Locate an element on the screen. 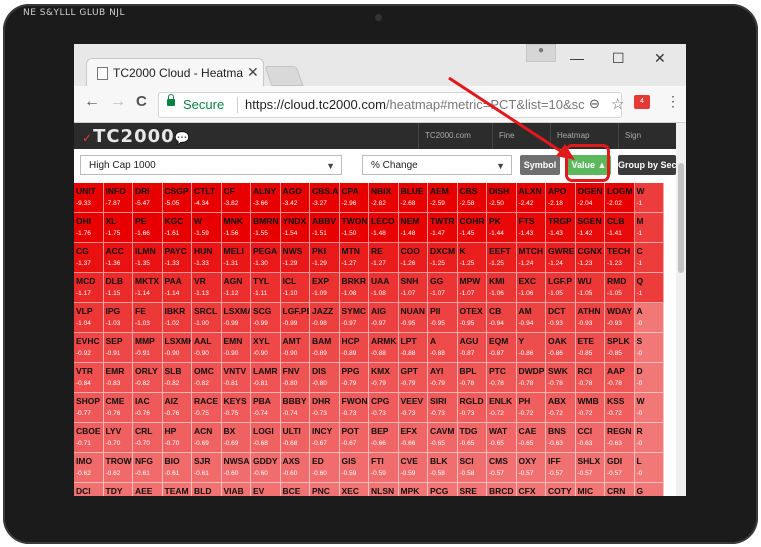 This screenshot has width=761, height=547. nav-sign: Sign is located at coordinates (632, 136).